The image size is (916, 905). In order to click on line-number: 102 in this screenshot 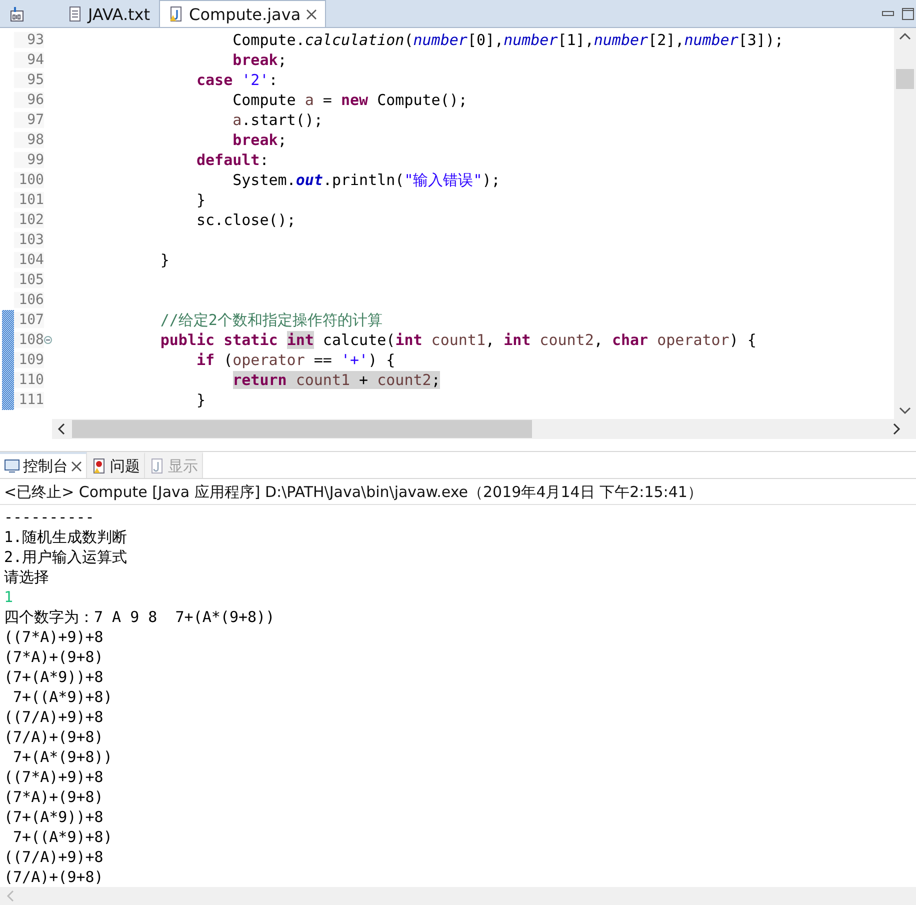, I will do `click(29, 220)`.